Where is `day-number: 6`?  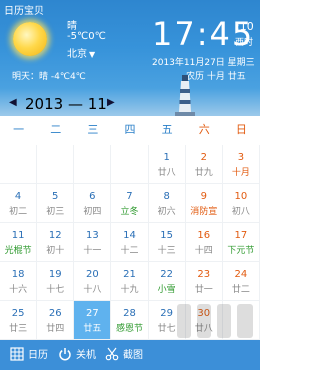
day-number: 6 is located at coordinates (92, 196).